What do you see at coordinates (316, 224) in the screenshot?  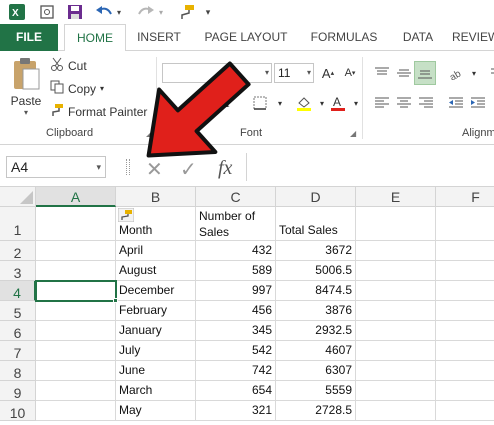 I see `cell-d1: Total Sales` at bounding box center [316, 224].